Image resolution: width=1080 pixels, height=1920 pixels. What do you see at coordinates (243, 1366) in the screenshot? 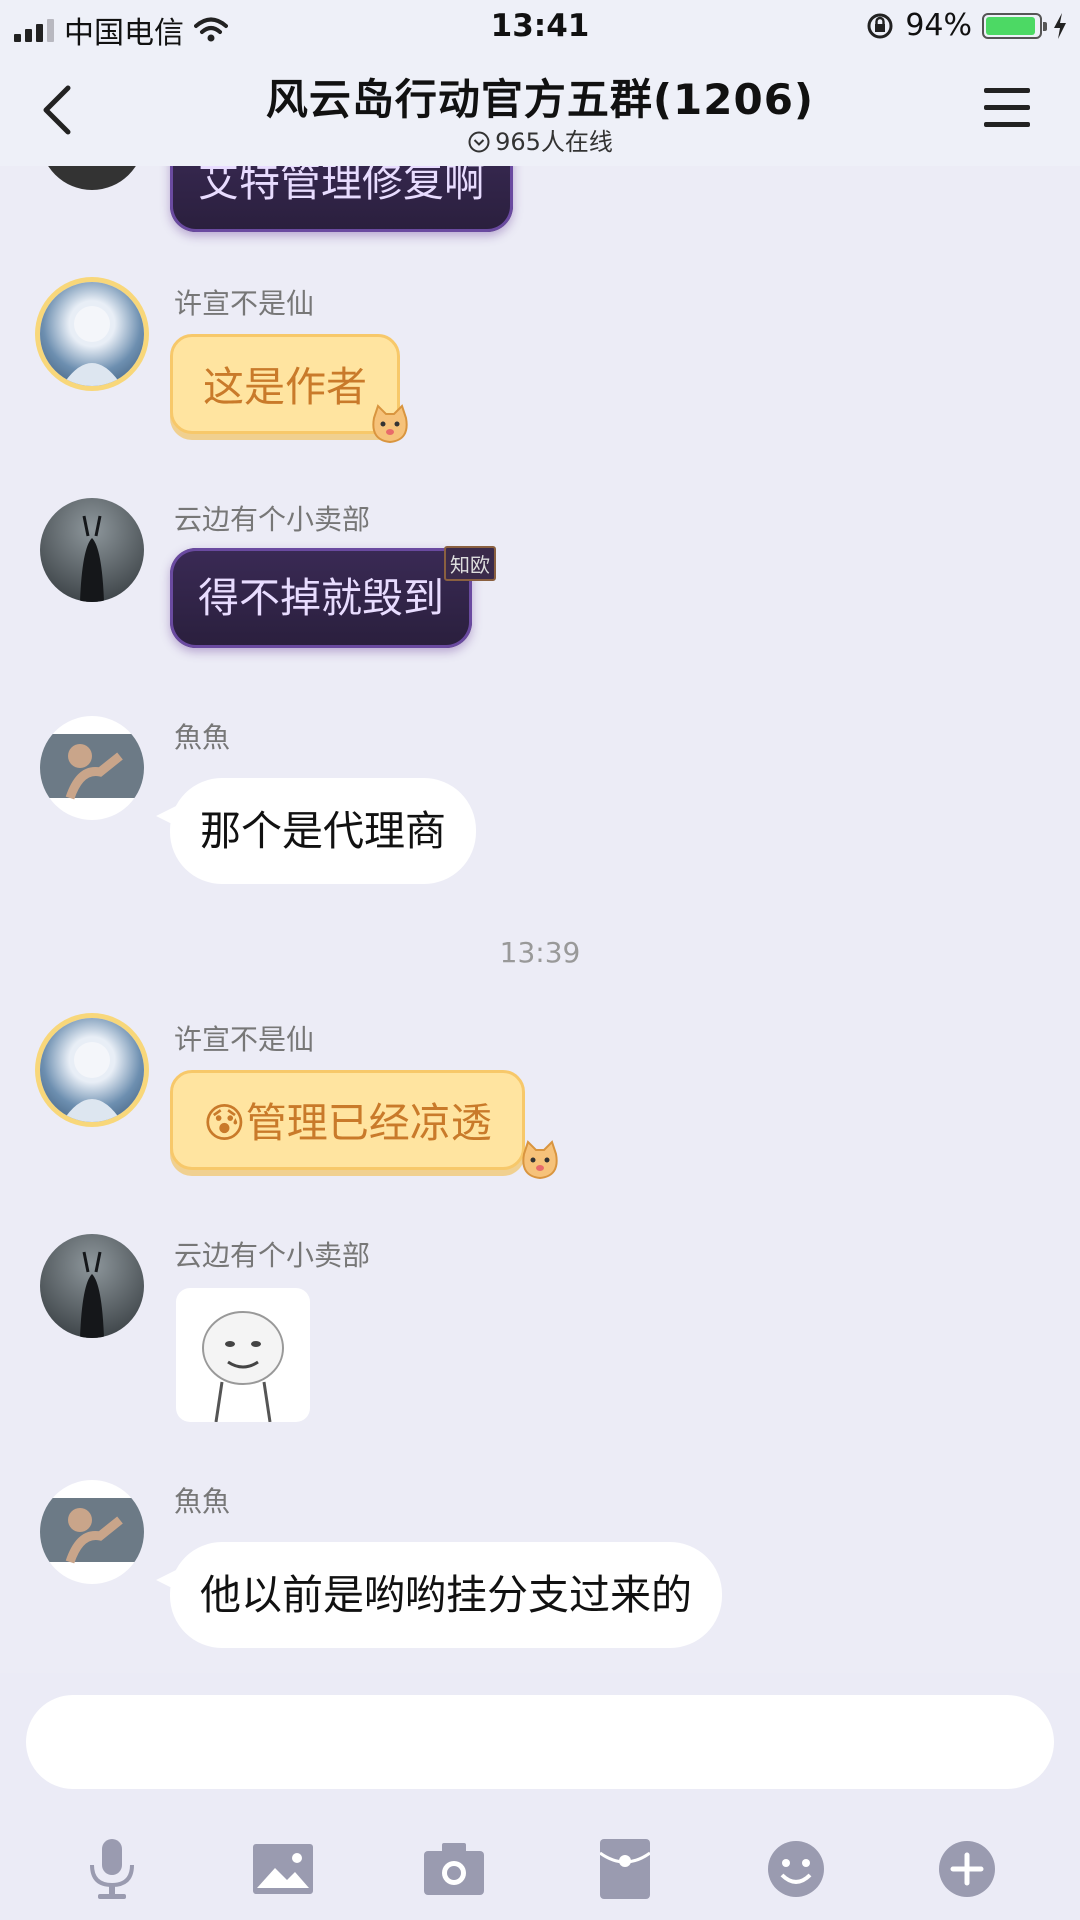
I see `meme-face-icon` at bounding box center [243, 1366].